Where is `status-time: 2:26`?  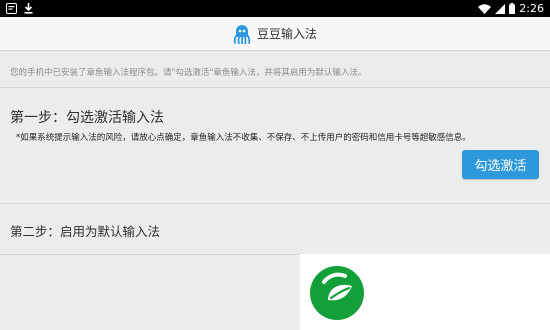
status-time: 2:26 is located at coordinates (531, 8).